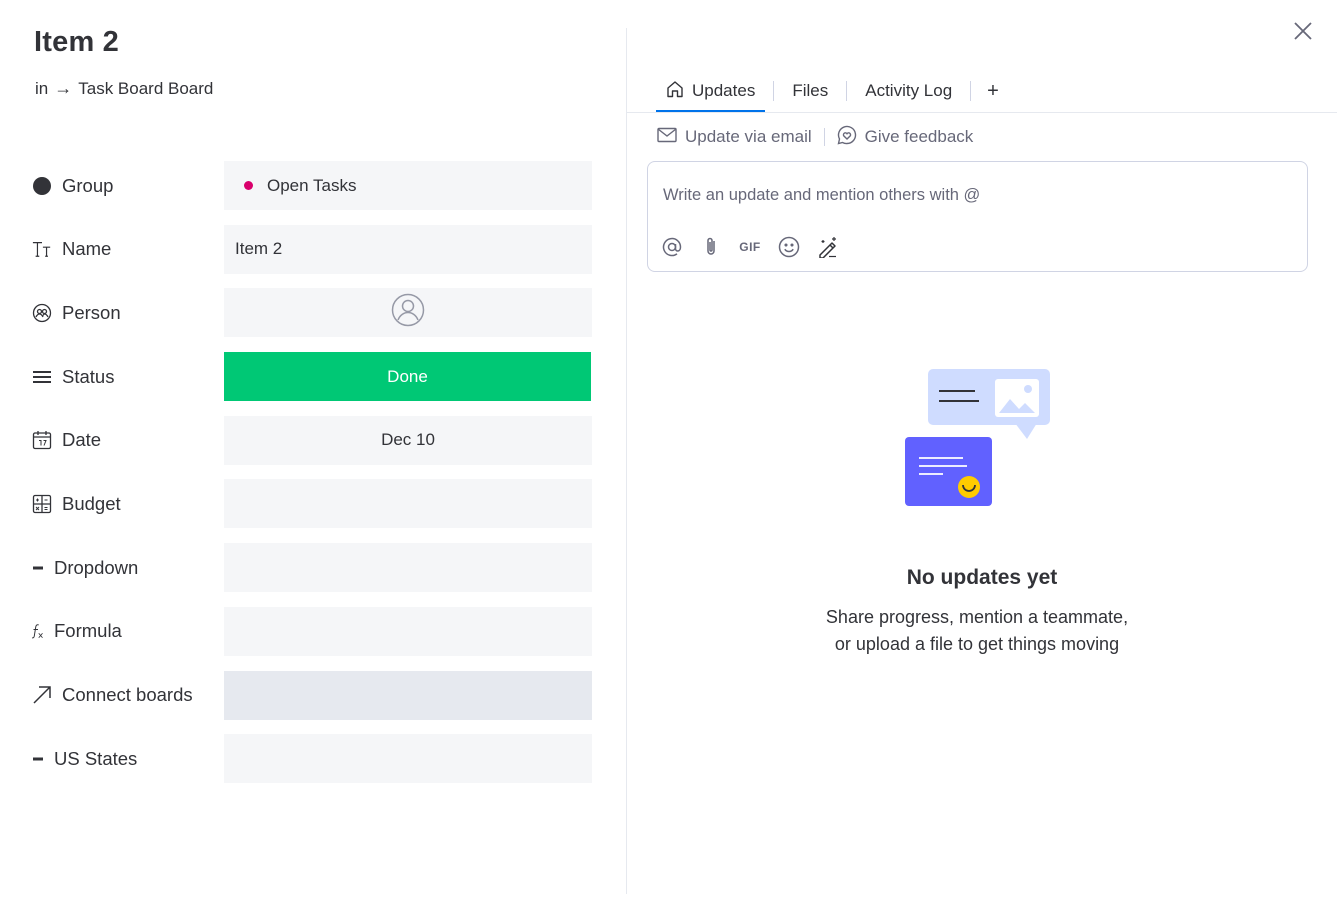 This screenshot has width=1337, height=920. I want to click on add-view-button: +, so click(993, 91).